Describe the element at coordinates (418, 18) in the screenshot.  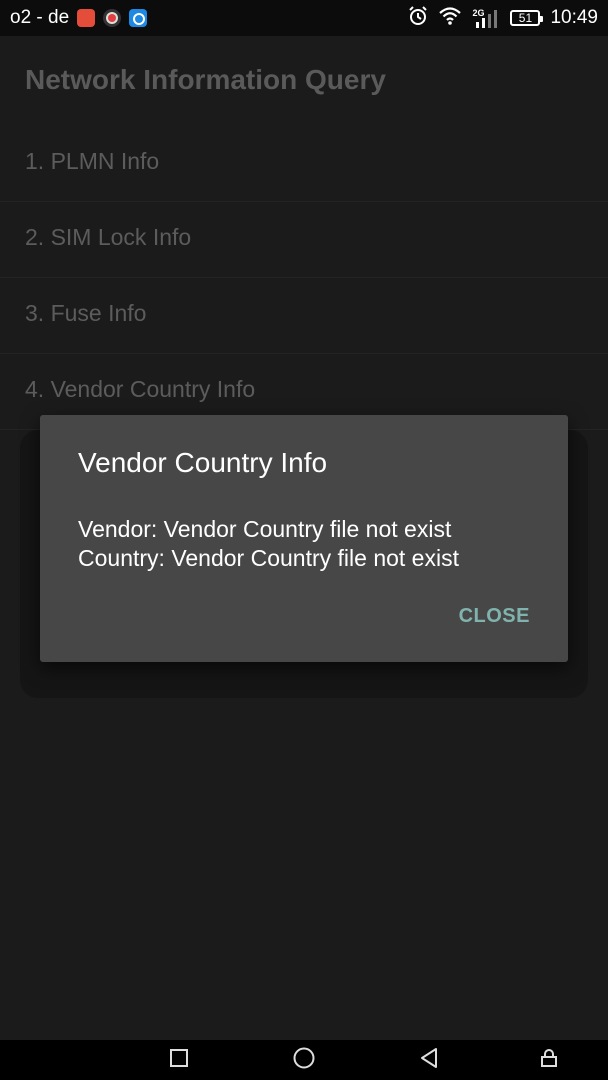
I see `alarm-icon` at that location.